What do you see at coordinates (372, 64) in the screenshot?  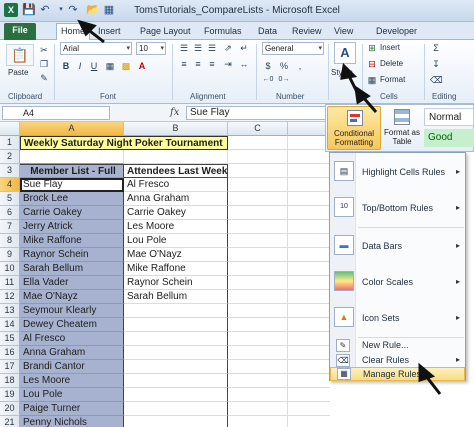 I see `delete-cells-icon: ⊟` at bounding box center [372, 64].